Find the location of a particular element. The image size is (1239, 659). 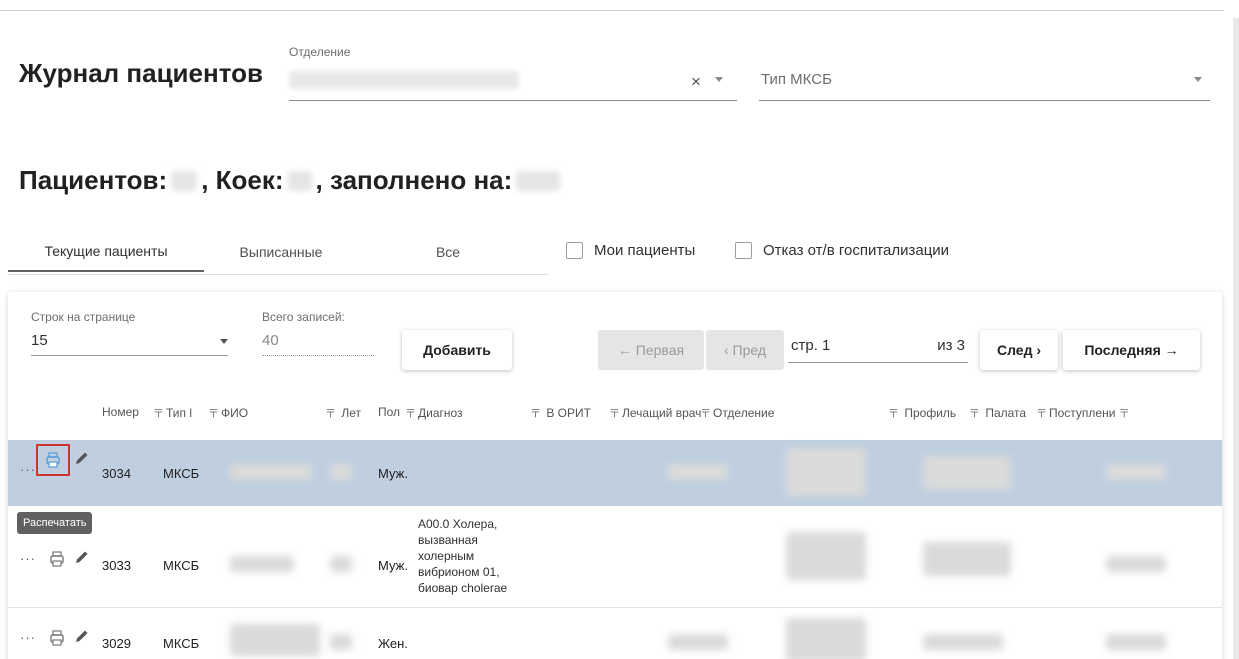

my-patients-checkbox: Мои пациенты is located at coordinates (630, 250).